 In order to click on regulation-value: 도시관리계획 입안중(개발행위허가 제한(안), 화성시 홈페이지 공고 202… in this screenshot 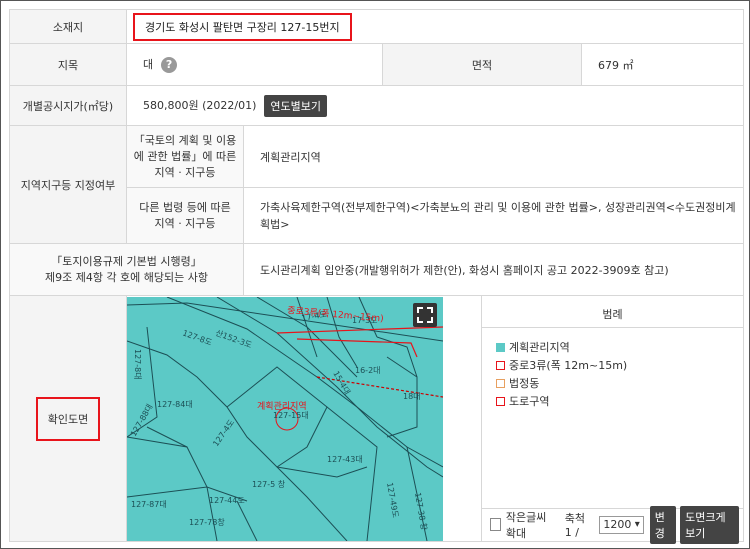, I will do `click(493, 269)`.